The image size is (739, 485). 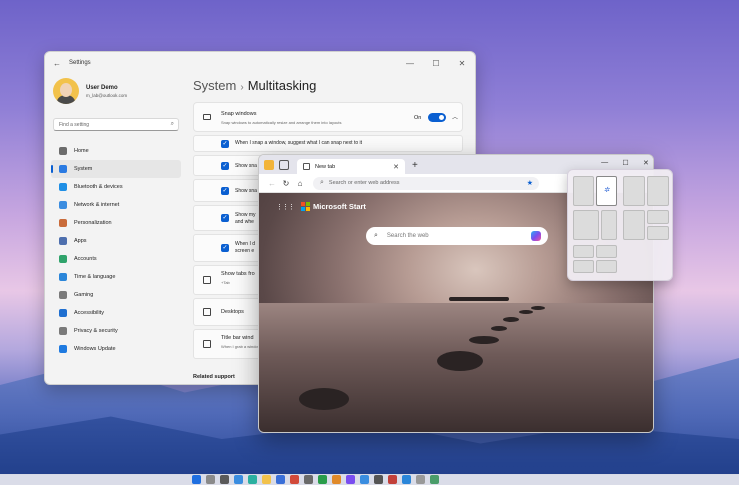 I want to click on address-input: ⌕ Search or enter web address ★, so click(x=426, y=183).